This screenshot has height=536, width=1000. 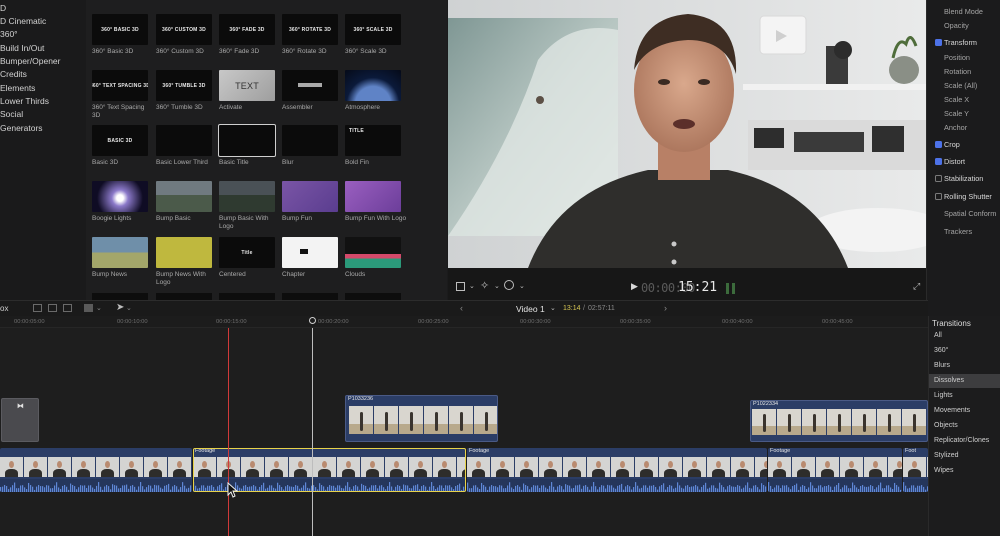 What do you see at coordinates (964, 396) in the screenshot?
I see `transition-category-item: Lights` at bounding box center [964, 396].